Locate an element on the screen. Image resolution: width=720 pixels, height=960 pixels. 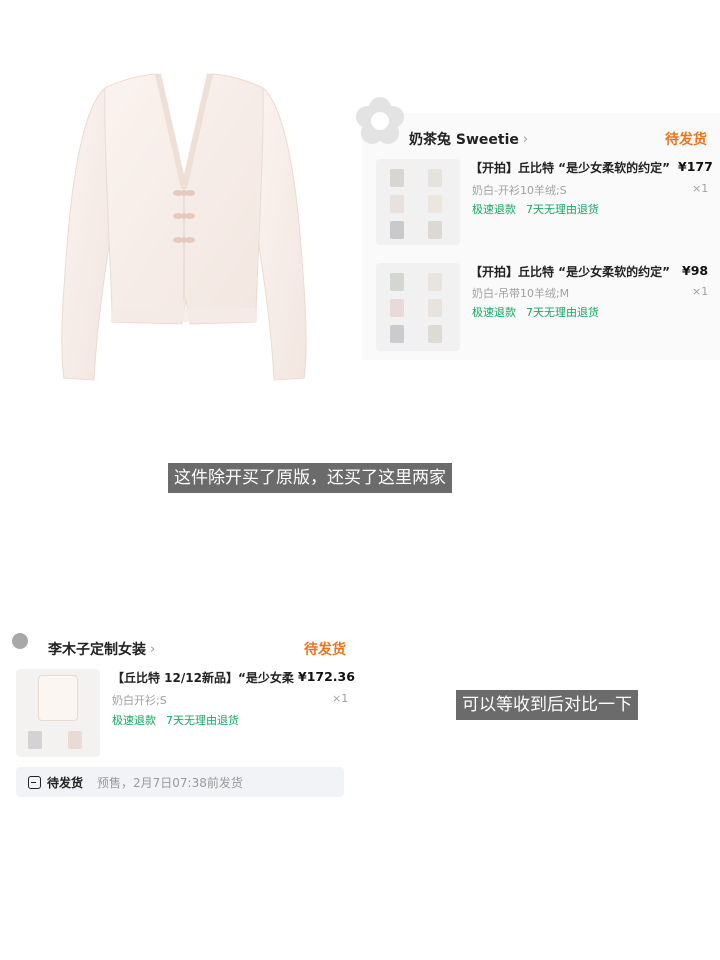
cardigan-product-photo is located at coordinates (184, 227).